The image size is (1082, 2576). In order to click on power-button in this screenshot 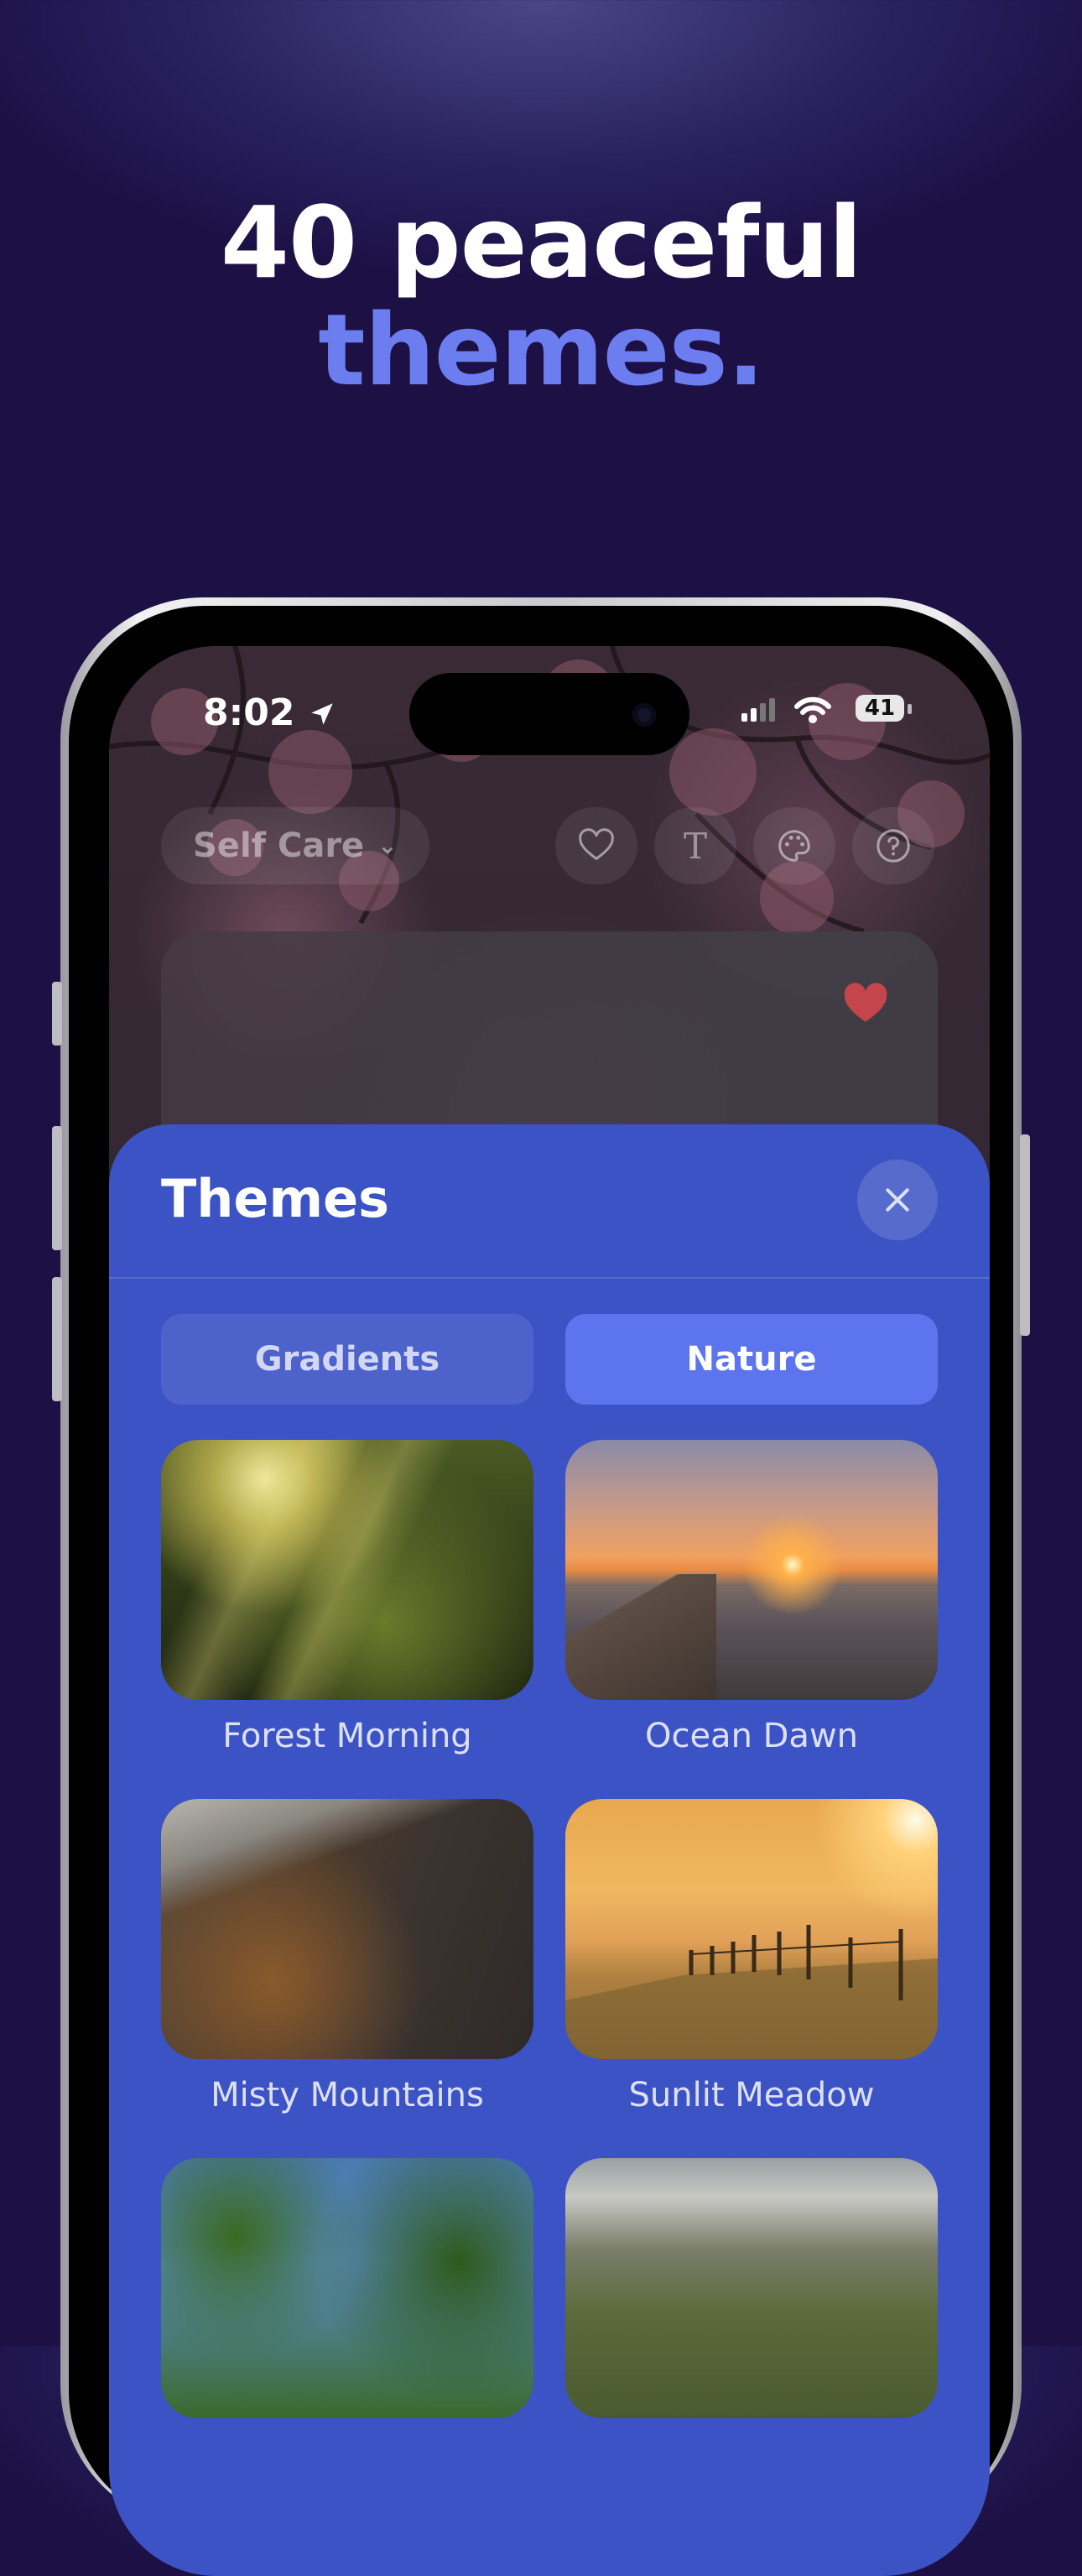, I will do `click(1025, 1235)`.